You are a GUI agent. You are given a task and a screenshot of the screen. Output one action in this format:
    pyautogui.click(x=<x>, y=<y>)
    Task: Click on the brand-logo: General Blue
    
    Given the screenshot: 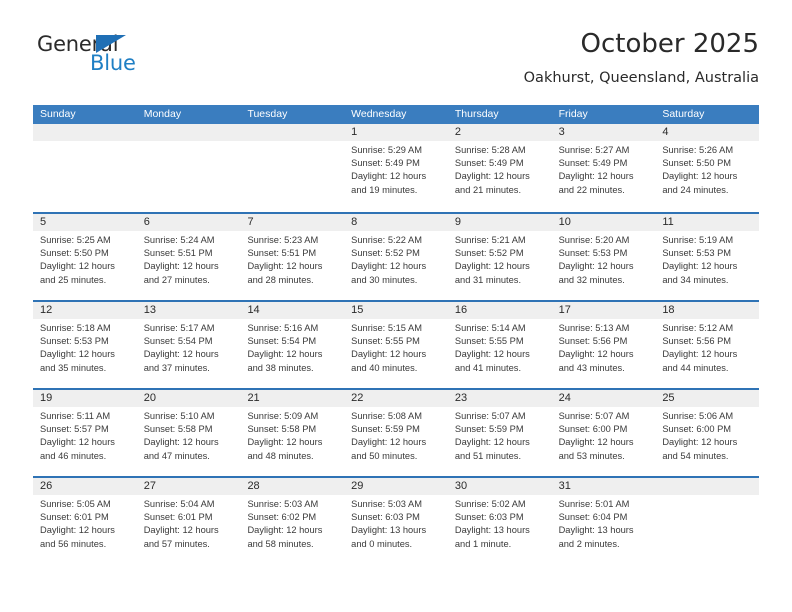 What is the action you would take?
    pyautogui.click(x=118, y=61)
    